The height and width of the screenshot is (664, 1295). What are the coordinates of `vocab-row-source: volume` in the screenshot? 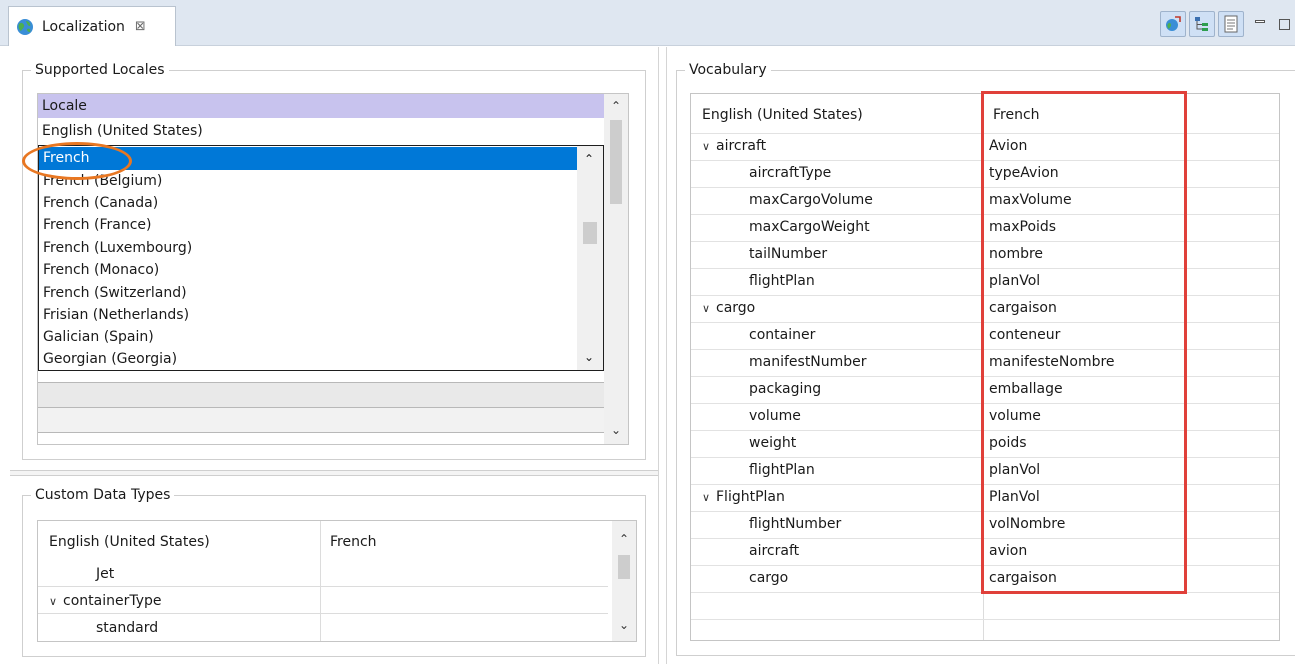 It's located at (775, 416).